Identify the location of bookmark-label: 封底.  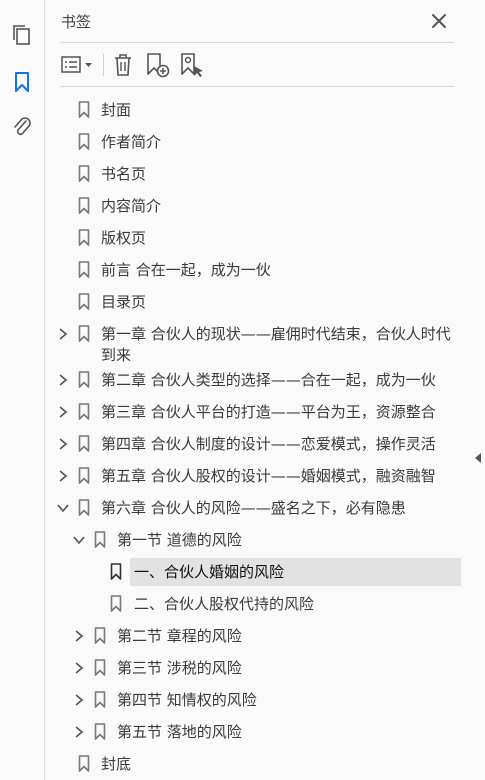
(116, 764).